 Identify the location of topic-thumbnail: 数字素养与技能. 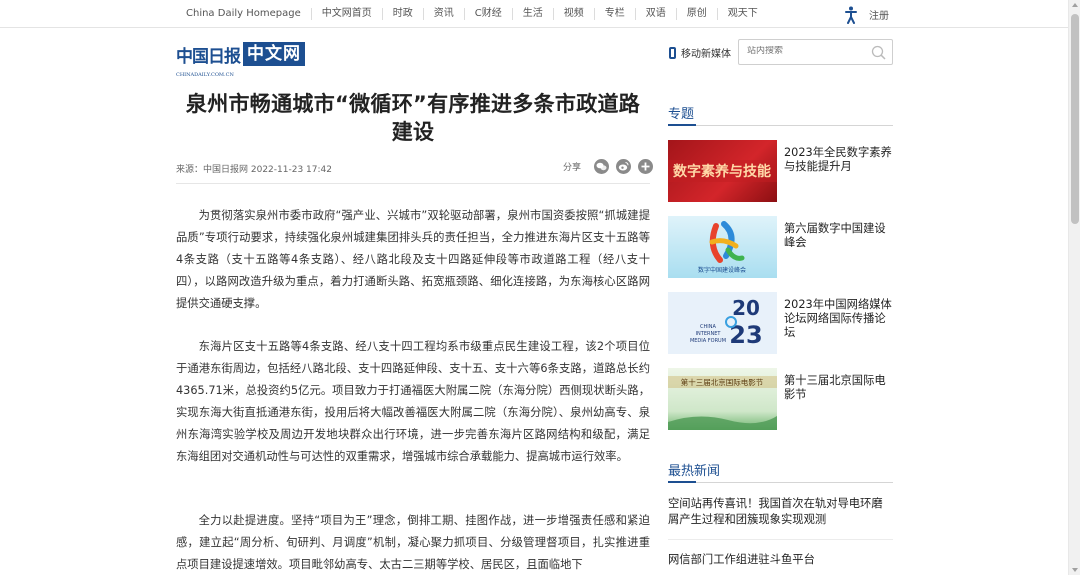
(722, 171).